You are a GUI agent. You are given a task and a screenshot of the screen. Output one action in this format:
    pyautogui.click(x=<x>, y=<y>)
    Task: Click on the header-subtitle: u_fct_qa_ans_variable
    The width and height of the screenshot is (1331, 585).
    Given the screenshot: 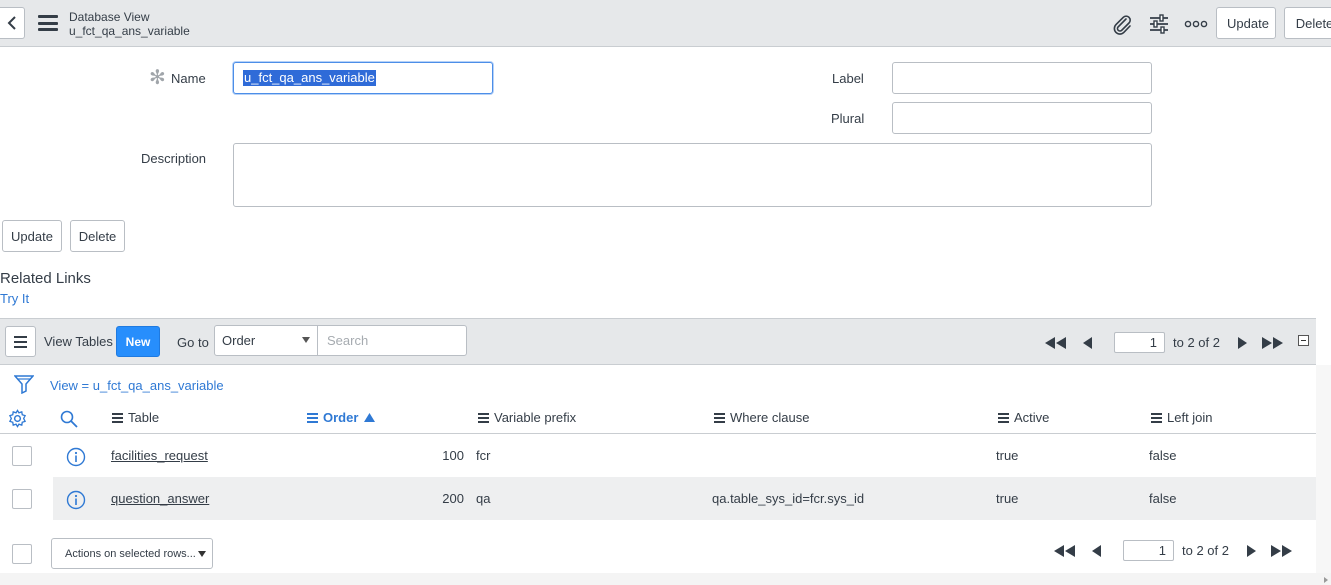 What is the action you would take?
    pyautogui.click(x=129, y=31)
    